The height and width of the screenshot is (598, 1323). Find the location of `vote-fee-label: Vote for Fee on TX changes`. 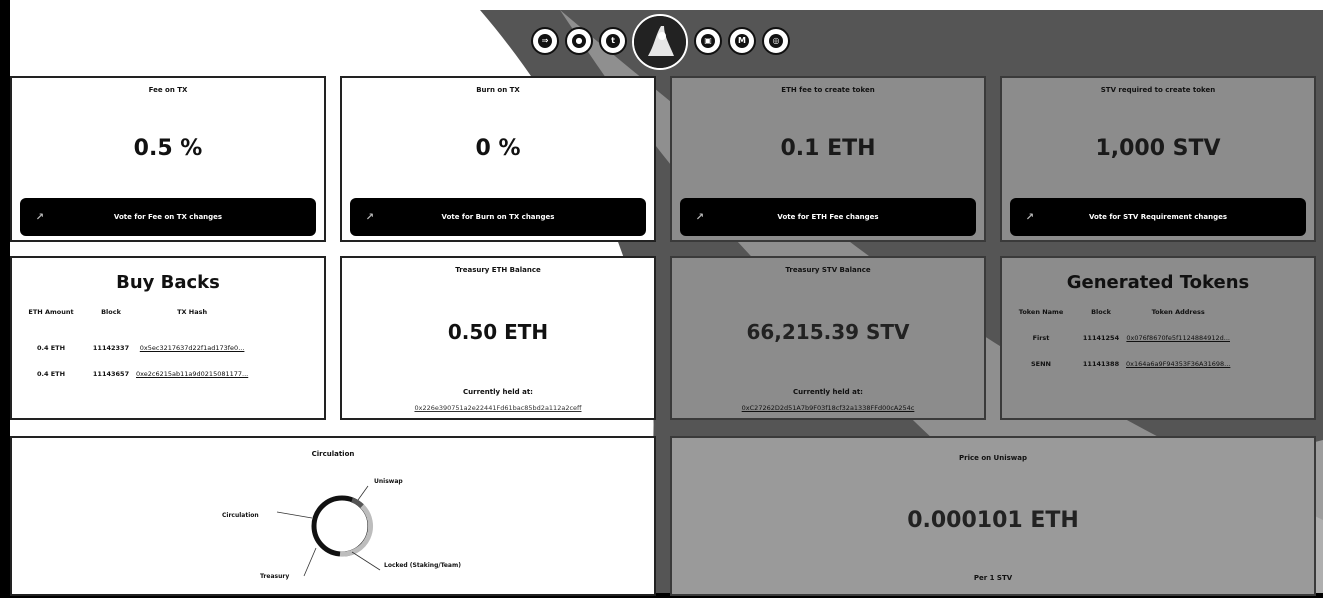

vote-fee-label: Vote for Fee on TX changes is located at coordinates (168, 217).